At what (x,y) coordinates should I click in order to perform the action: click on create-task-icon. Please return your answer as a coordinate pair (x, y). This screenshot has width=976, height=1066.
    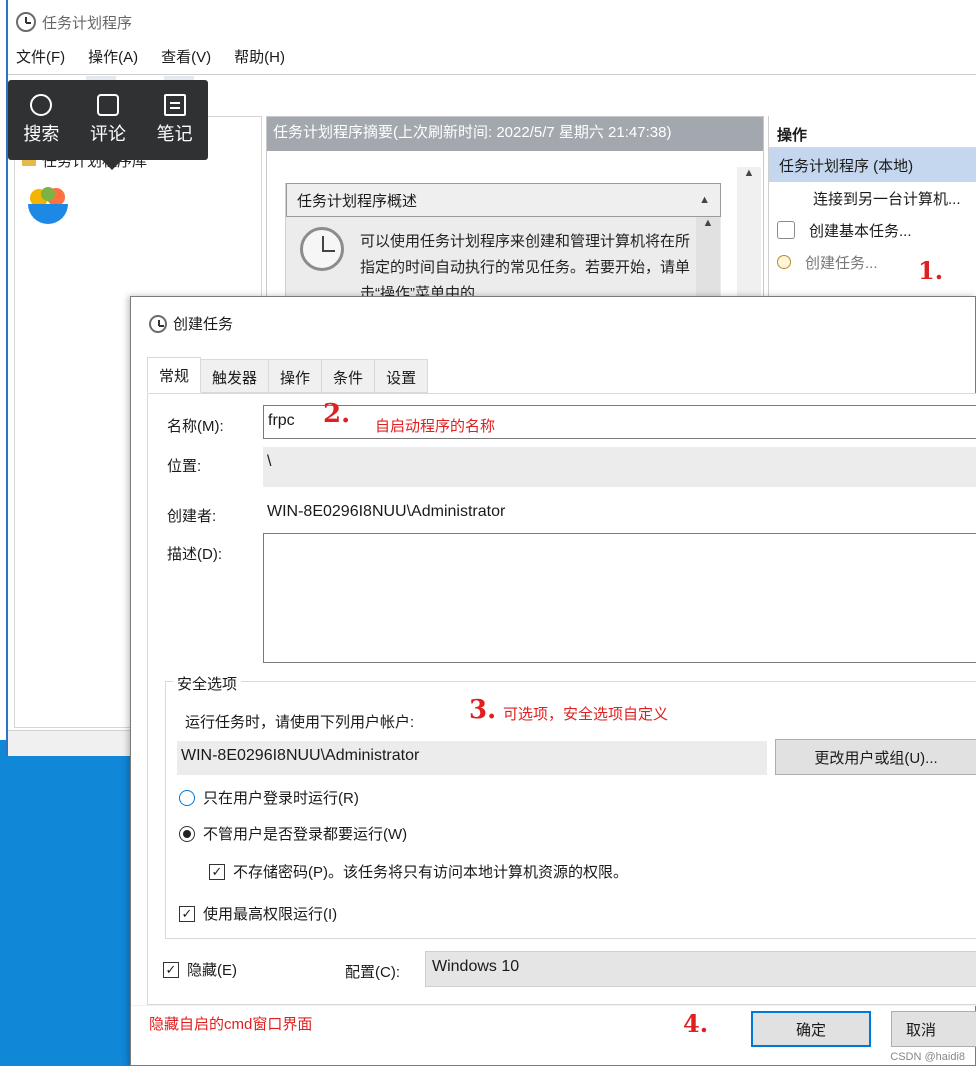
    Looking at the image, I should click on (784, 262).